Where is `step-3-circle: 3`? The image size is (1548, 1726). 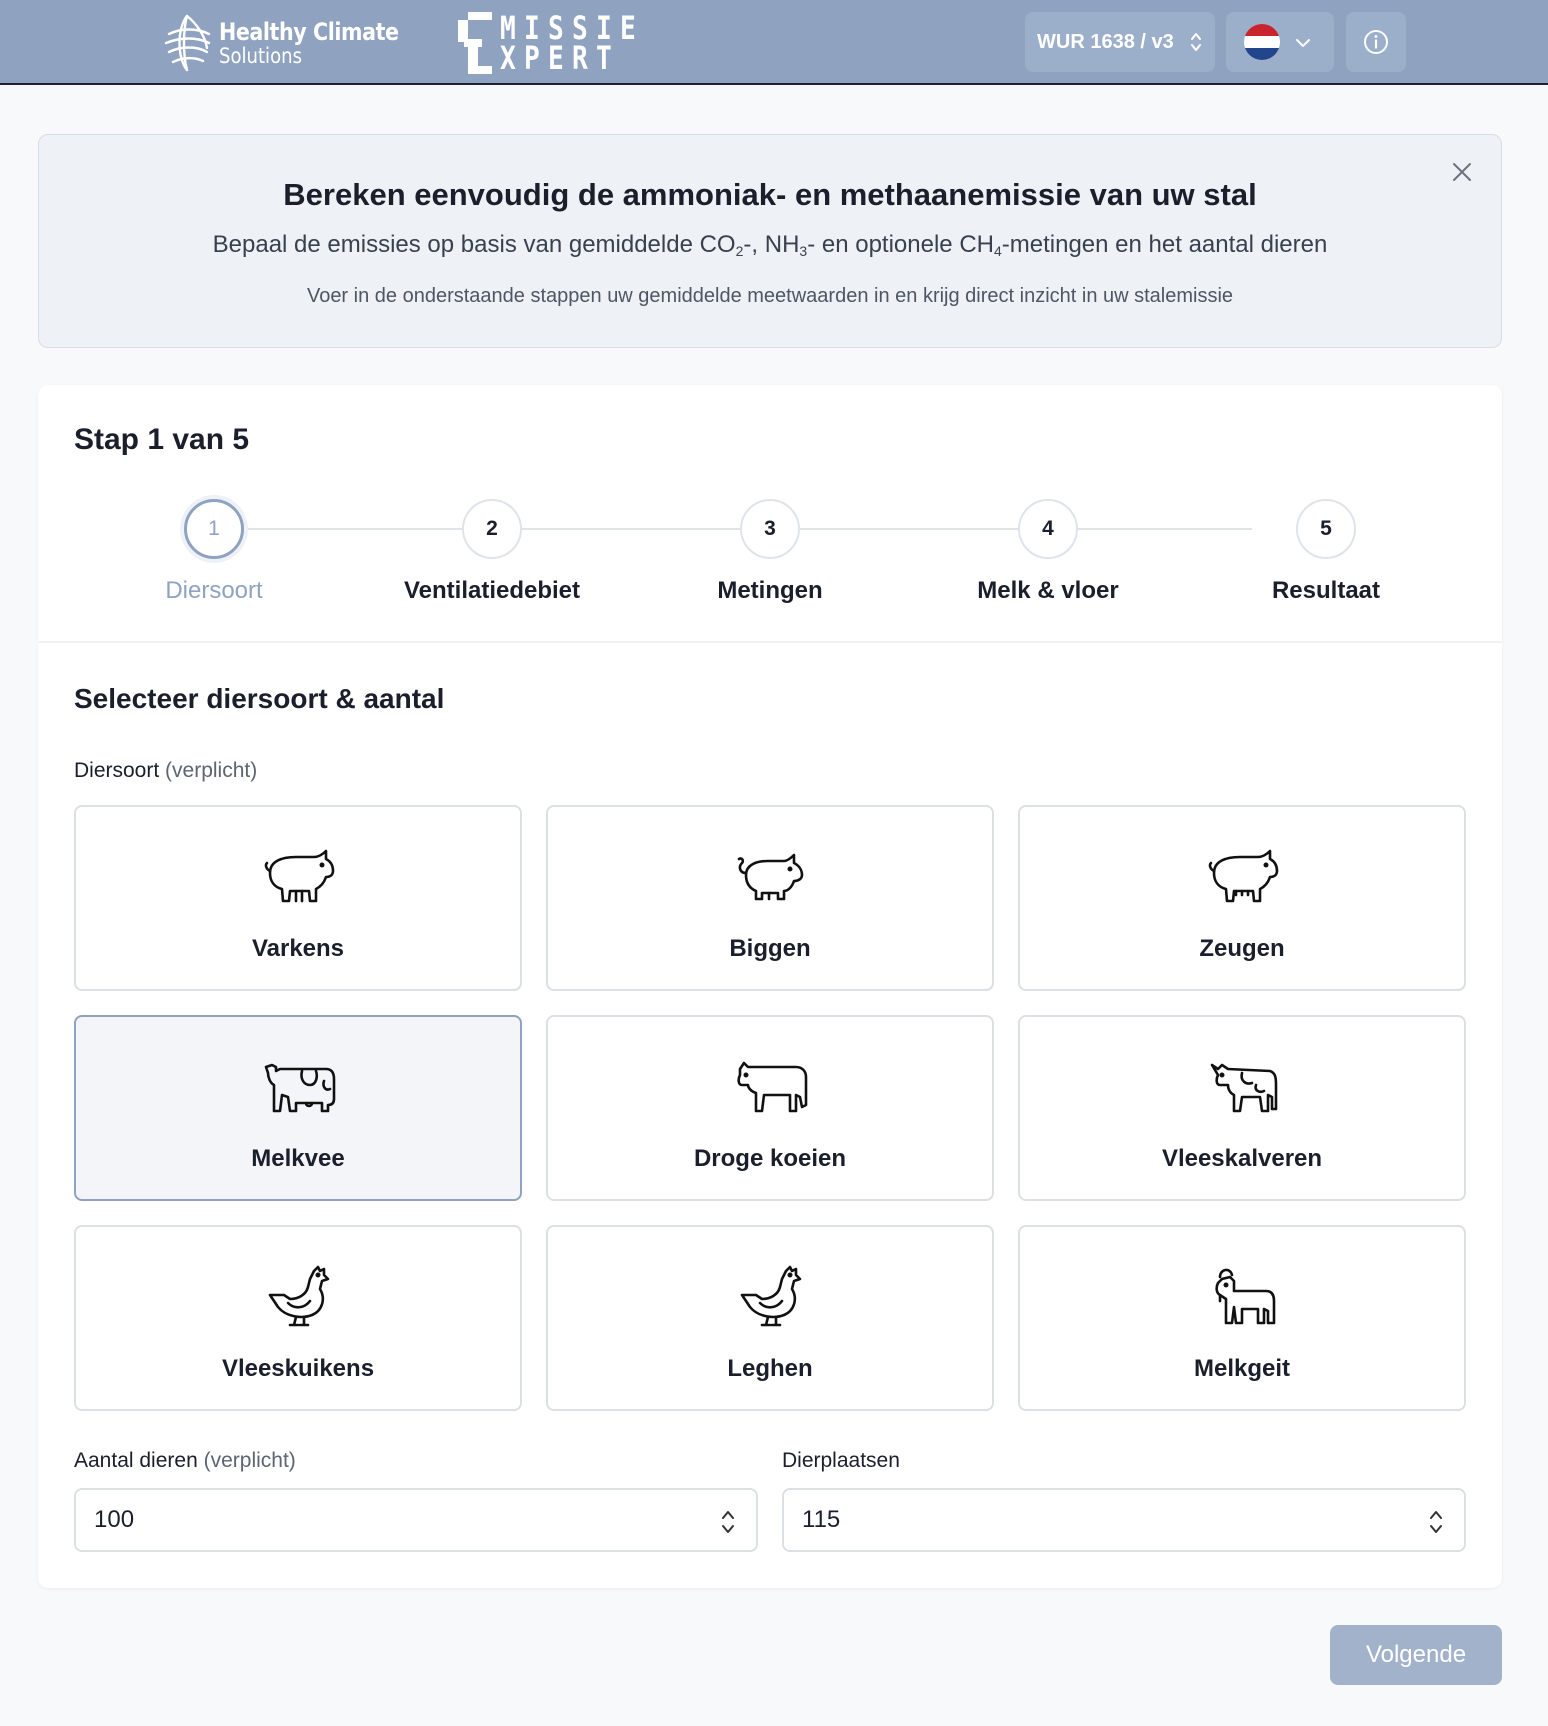
step-3-circle: 3 is located at coordinates (770, 529).